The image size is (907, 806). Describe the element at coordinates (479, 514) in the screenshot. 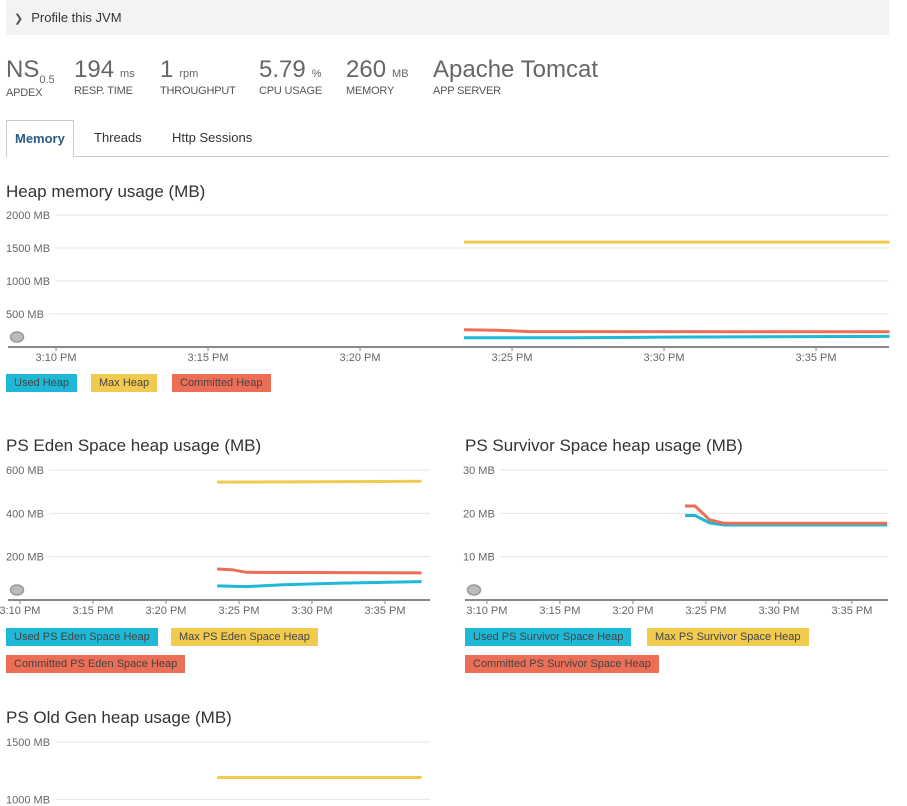

I see `y-tick-label: 20 MB` at that location.